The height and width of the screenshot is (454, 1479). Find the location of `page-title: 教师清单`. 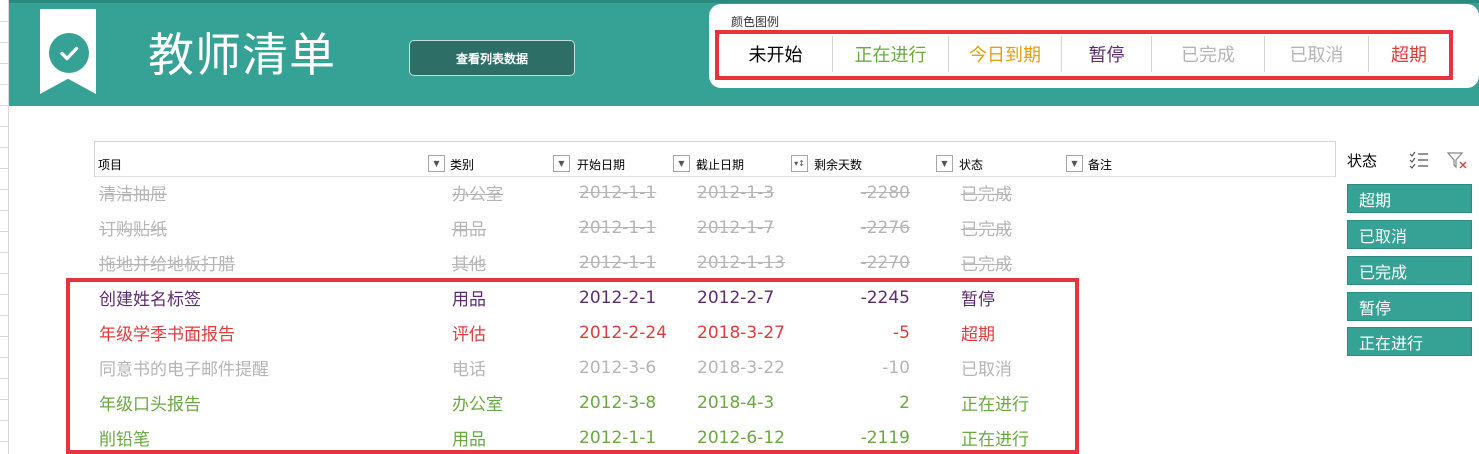

page-title: 教师清单 is located at coordinates (242, 55).